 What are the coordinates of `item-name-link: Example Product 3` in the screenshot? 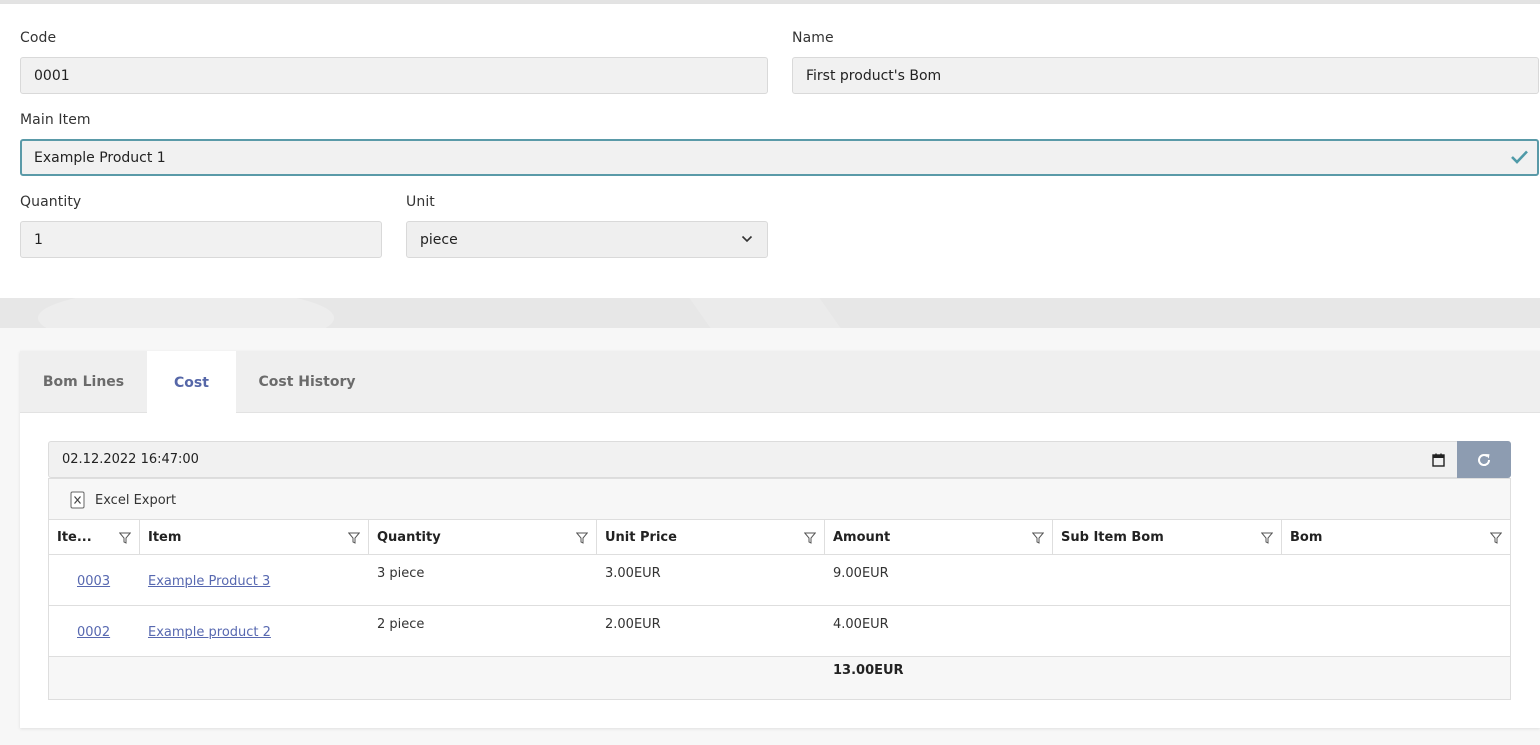 It's located at (209, 581).